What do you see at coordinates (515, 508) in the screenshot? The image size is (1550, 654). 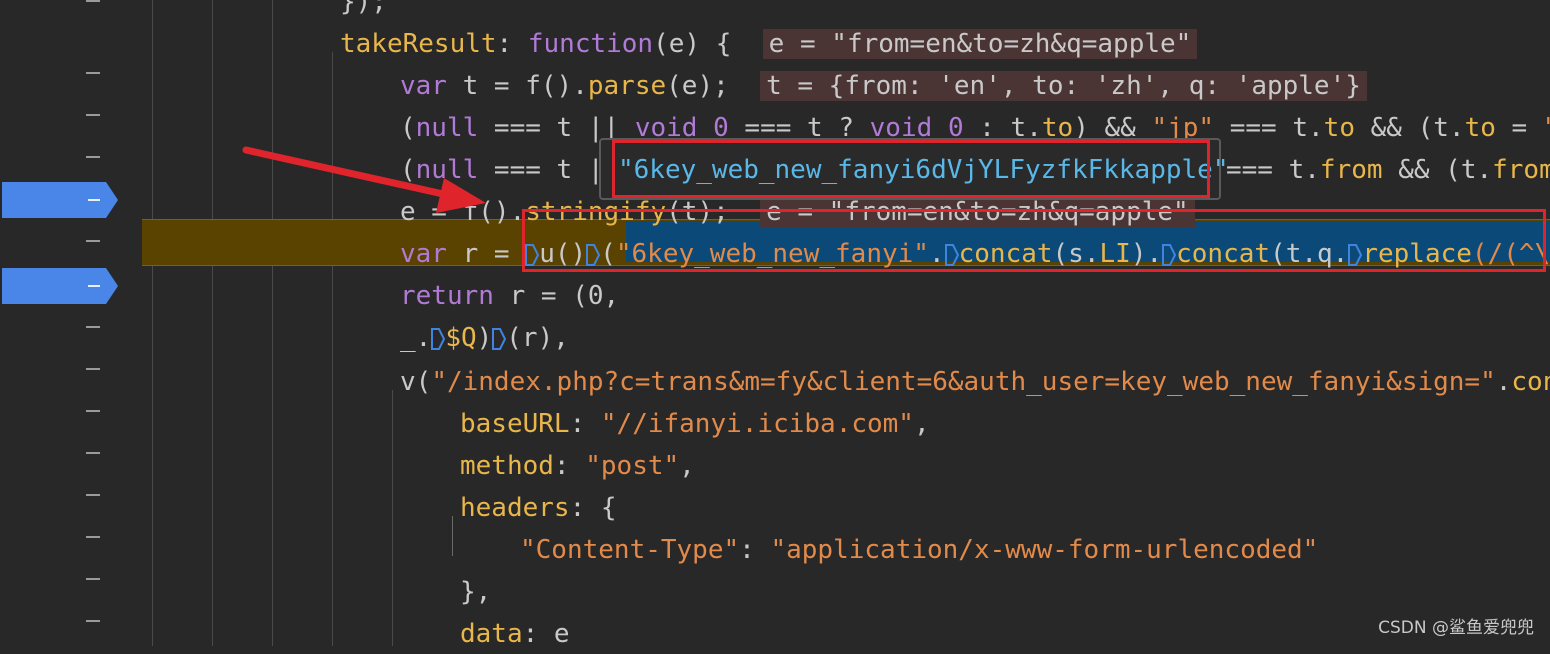 I see `code-token: headers` at bounding box center [515, 508].